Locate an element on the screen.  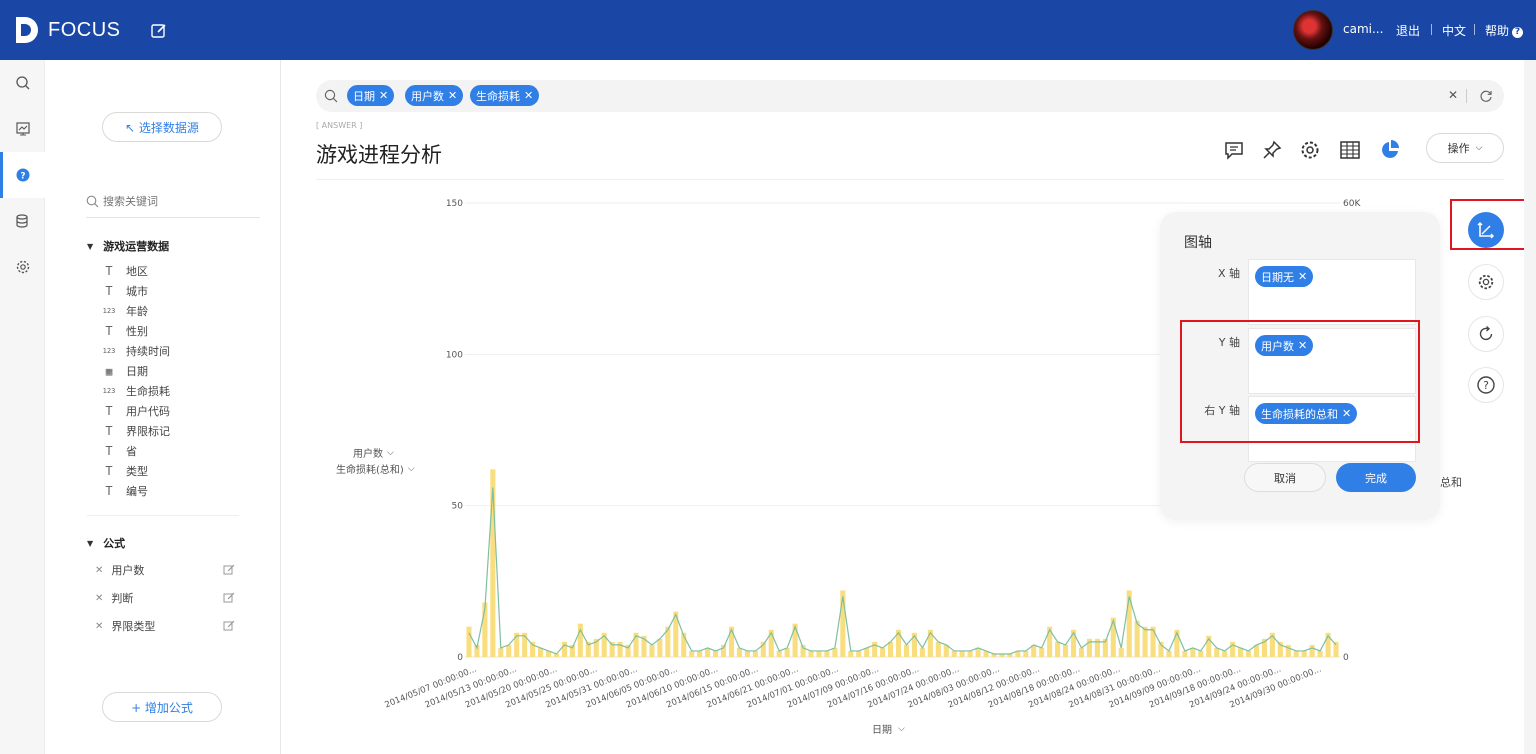
select-source-button: ↖ 选择数据源 is located at coordinates (162, 127).